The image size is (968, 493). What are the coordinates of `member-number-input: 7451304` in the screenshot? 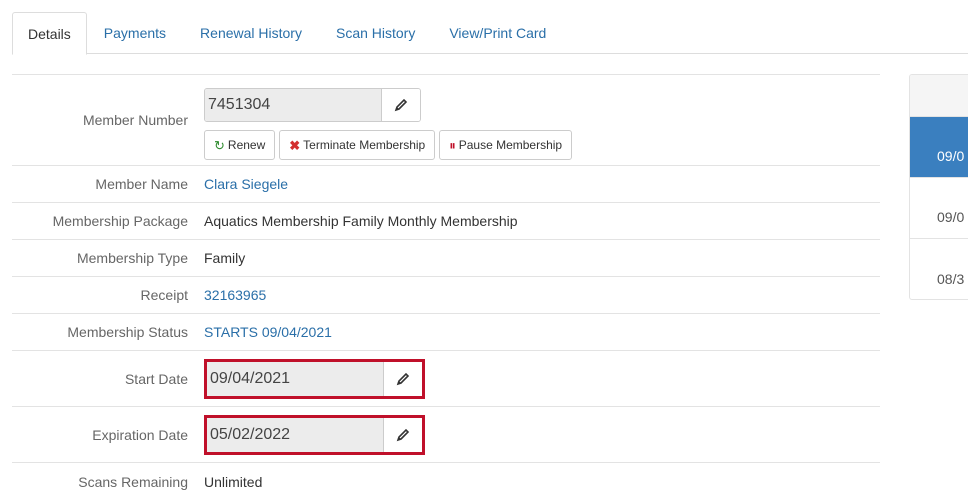 It's located at (293, 105).